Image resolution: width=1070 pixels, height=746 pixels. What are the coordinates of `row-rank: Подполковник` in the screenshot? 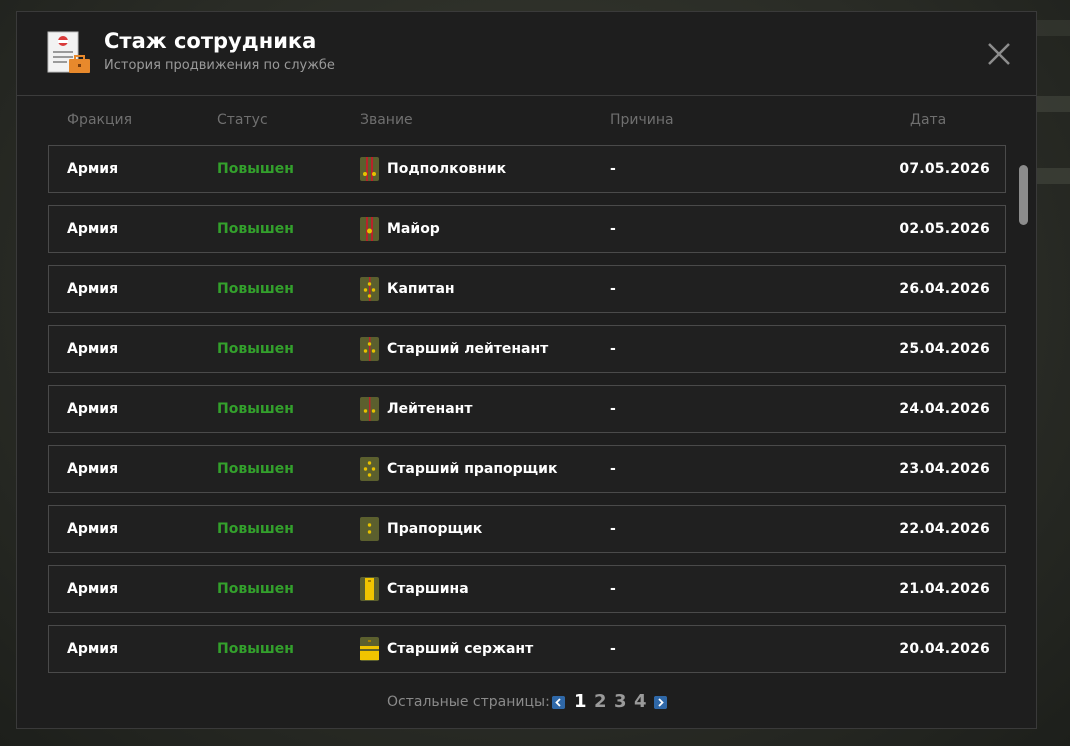 It's located at (447, 169).